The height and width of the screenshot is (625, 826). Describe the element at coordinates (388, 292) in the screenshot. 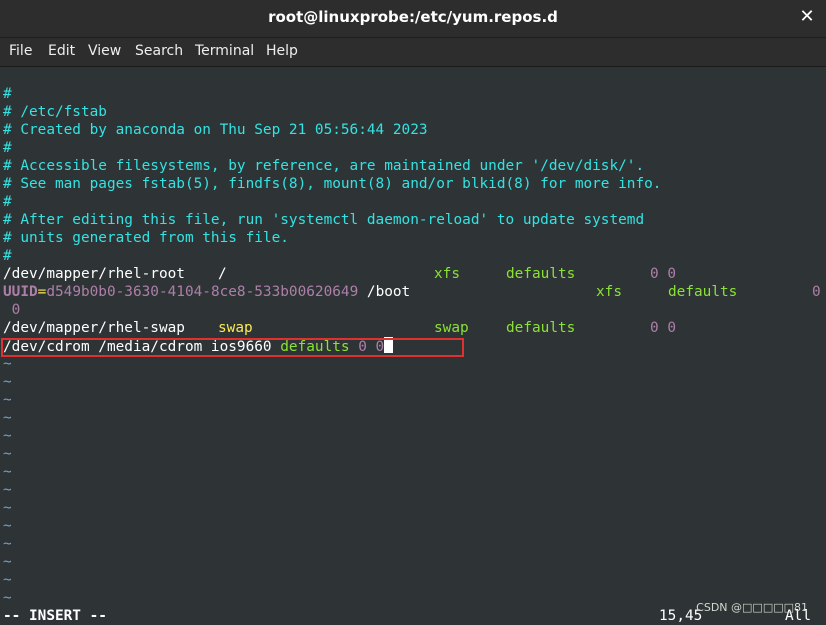

I see `boot-mount: /boot` at that location.